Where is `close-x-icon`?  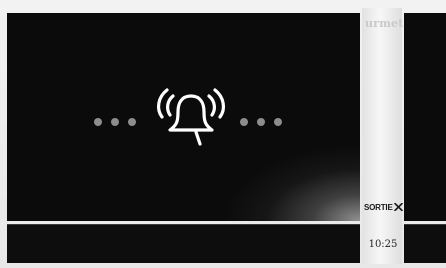
close-x-icon is located at coordinates (398, 207).